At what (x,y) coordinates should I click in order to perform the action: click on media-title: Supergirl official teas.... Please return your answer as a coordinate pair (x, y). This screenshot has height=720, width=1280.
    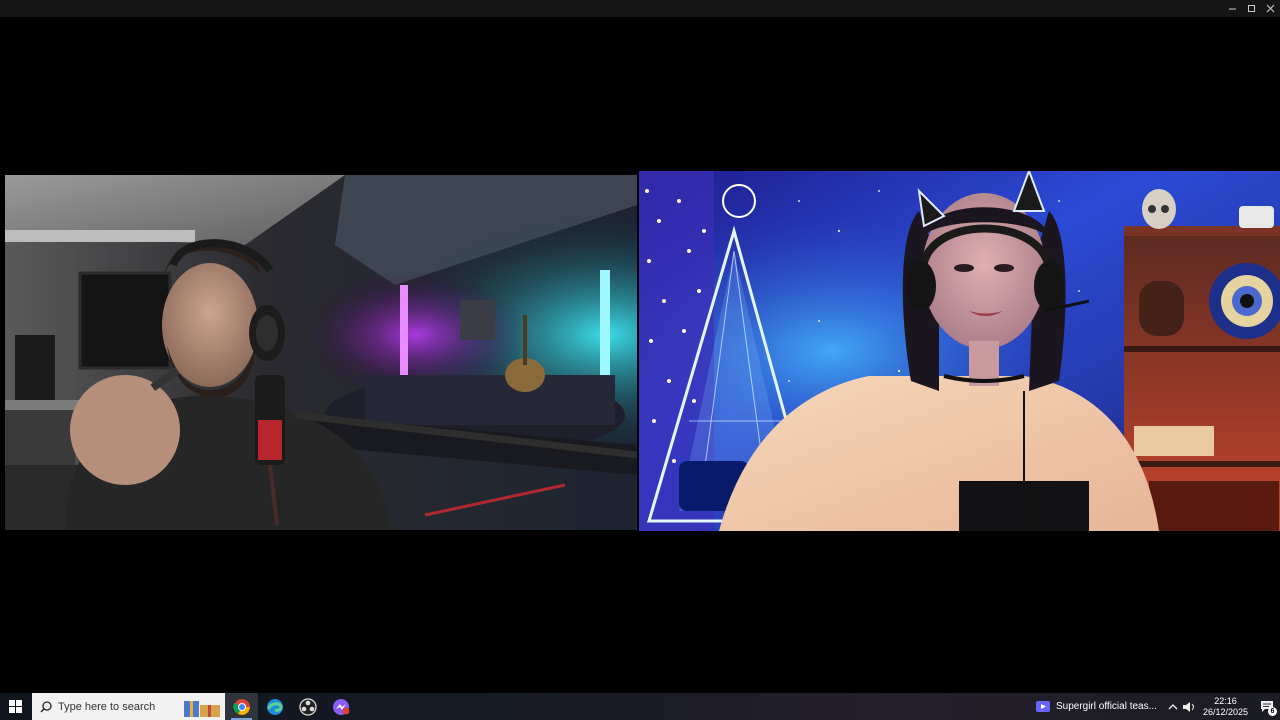
    Looking at the image, I should click on (1106, 706).